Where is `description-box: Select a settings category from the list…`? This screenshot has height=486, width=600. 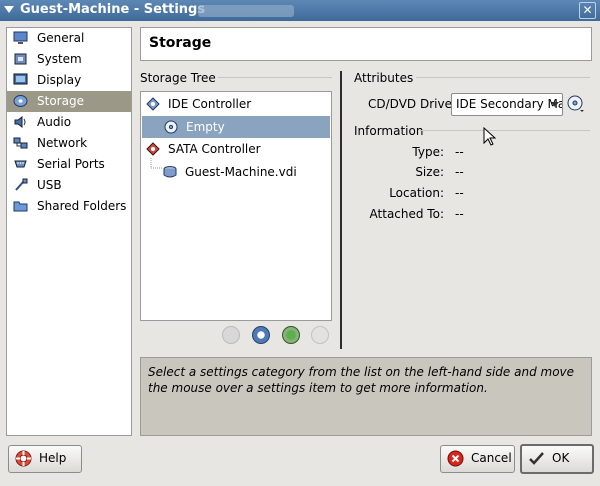
description-box: Select a settings category from the list… is located at coordinates (366, 396).